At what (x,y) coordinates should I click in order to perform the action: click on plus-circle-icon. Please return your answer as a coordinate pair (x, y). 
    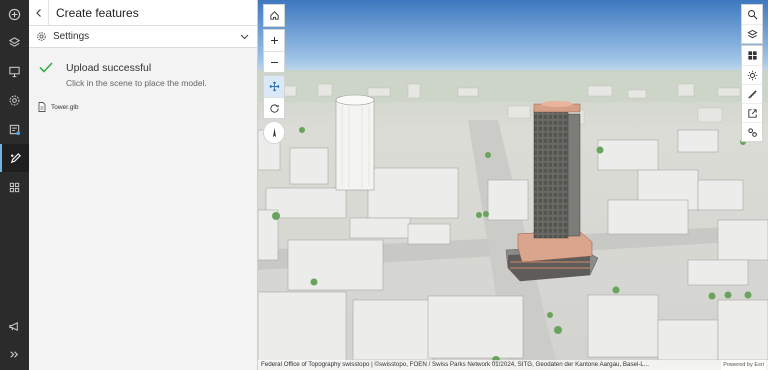
    Looking at the image, I should click on (14, 14).